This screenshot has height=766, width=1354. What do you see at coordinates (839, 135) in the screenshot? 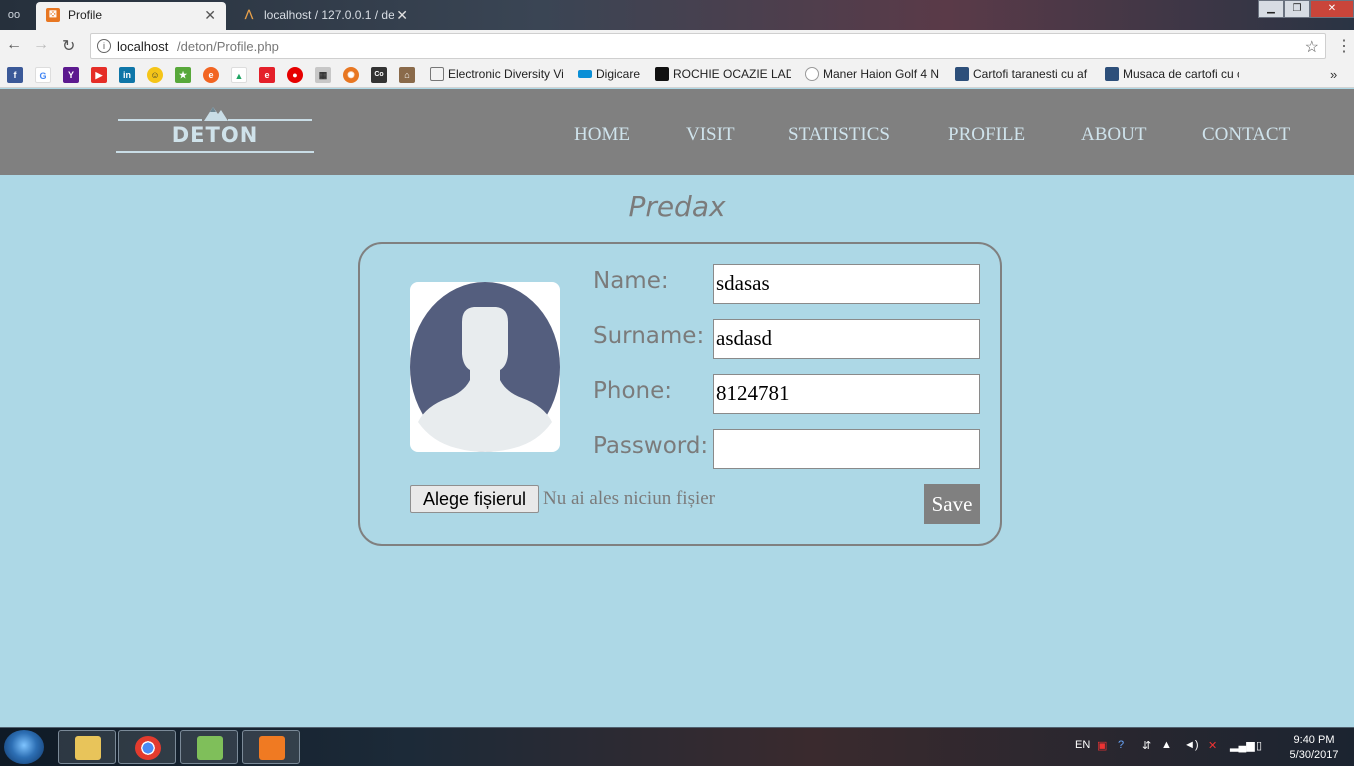
I see `nav-statistics: STATISTICS` at bounding box center [839, 135].